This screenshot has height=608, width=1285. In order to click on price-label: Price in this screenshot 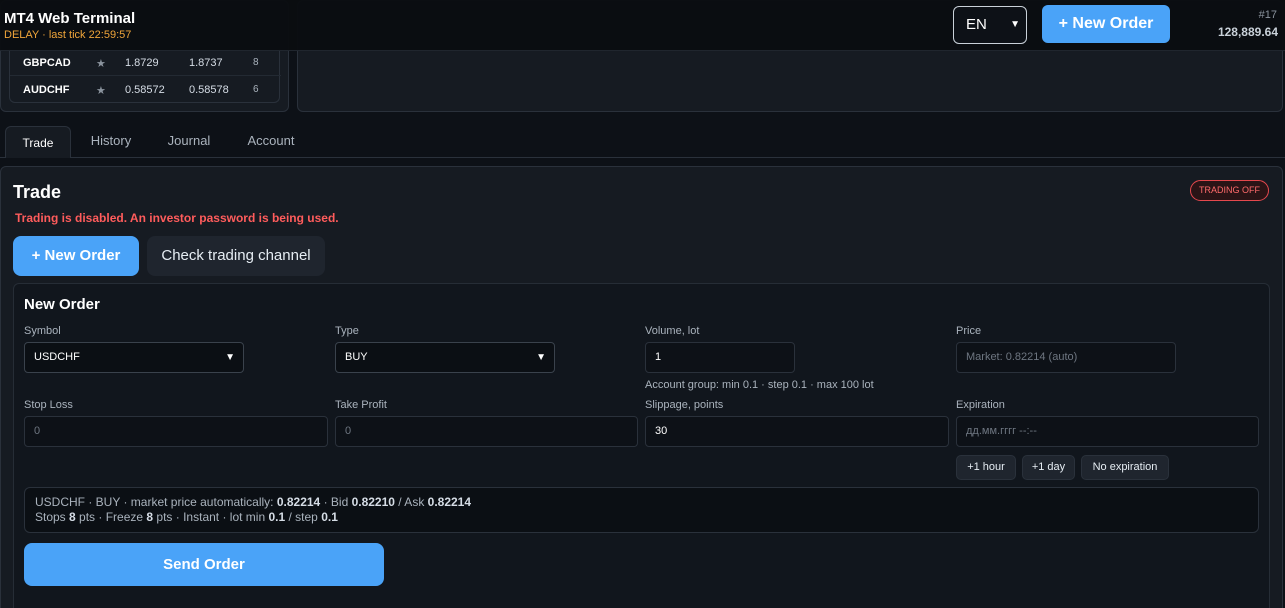, I will do `click(969, 331)`.